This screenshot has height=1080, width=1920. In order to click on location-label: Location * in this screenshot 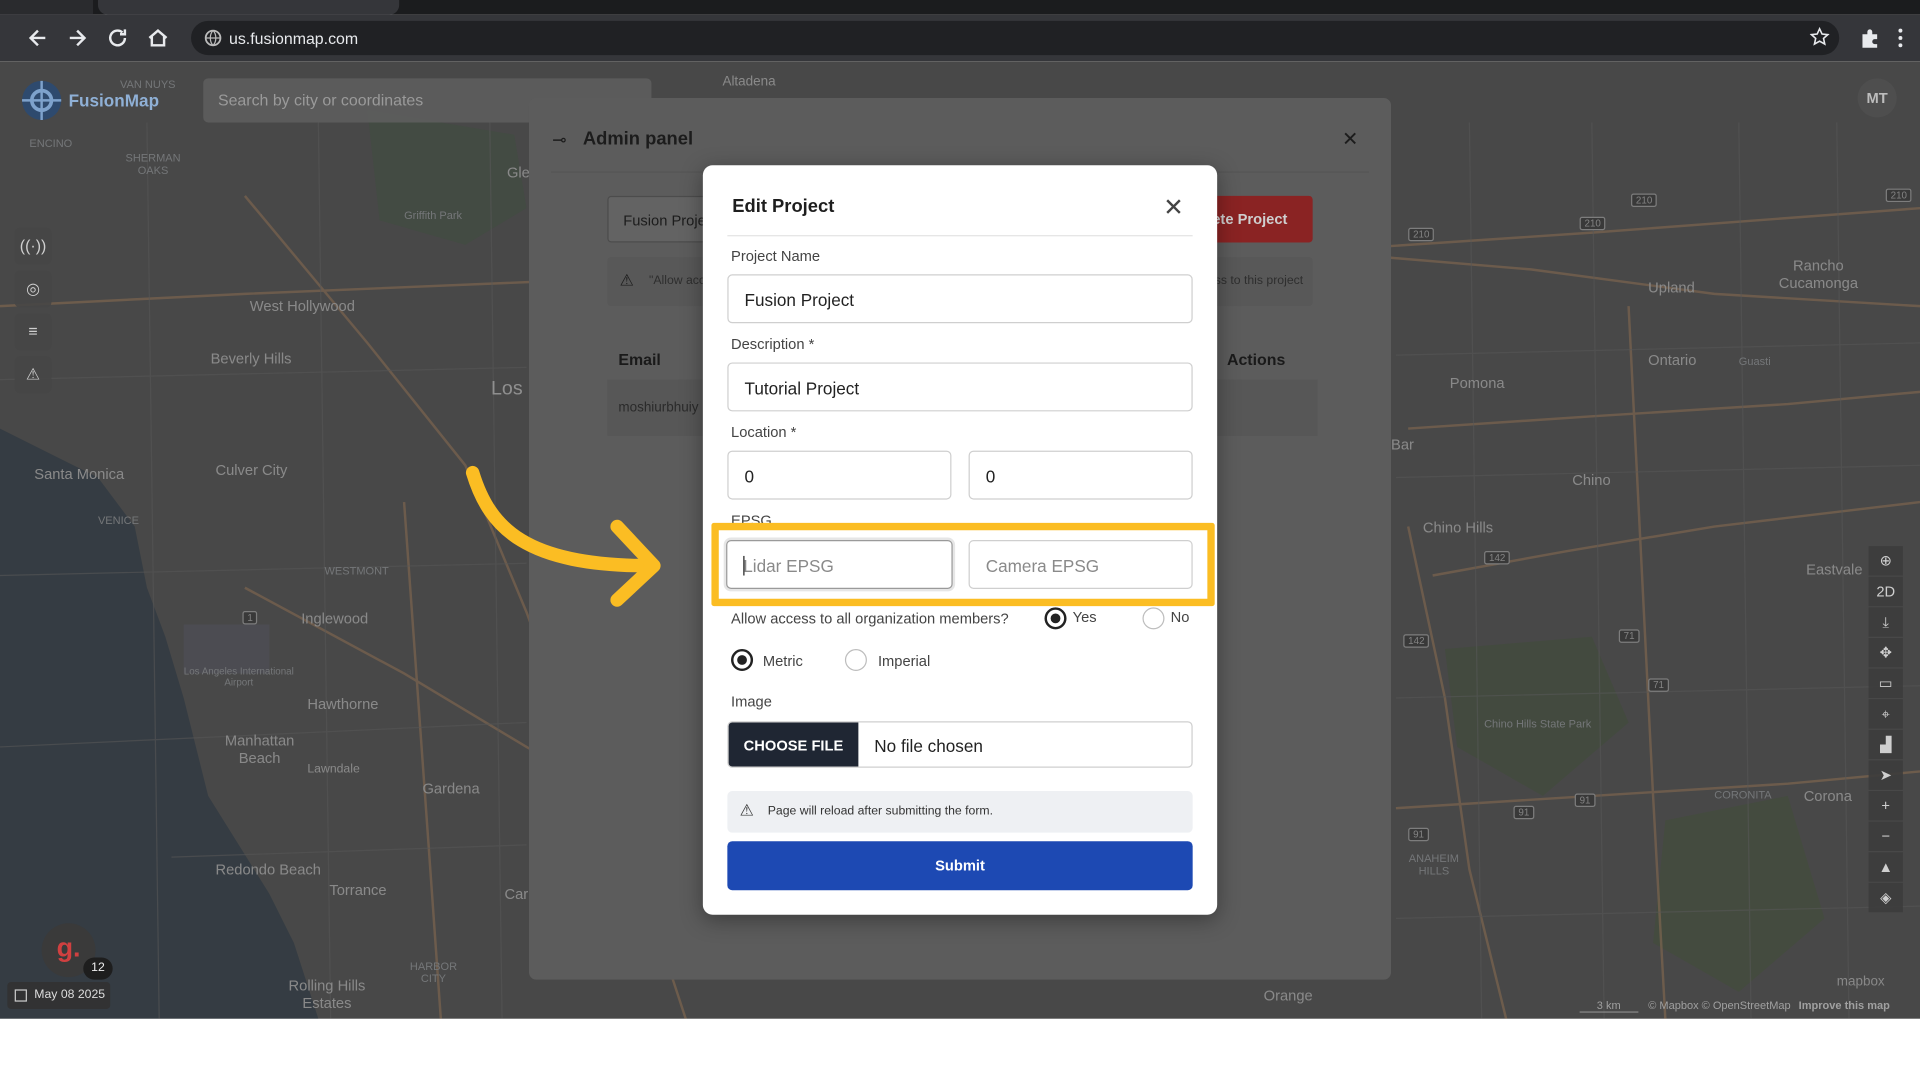, I will do `click(764, 432)`.